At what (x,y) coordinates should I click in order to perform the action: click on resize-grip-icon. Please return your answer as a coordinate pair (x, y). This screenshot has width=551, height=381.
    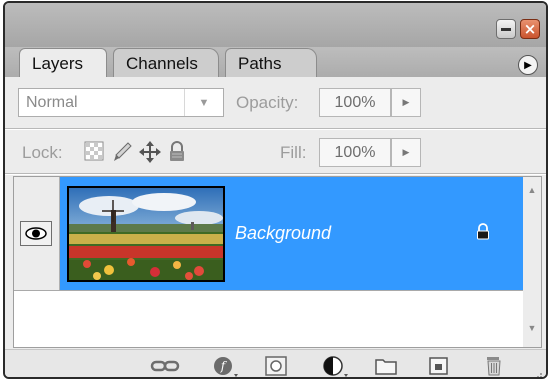
    Looking at the image, I should click on (538, 373).